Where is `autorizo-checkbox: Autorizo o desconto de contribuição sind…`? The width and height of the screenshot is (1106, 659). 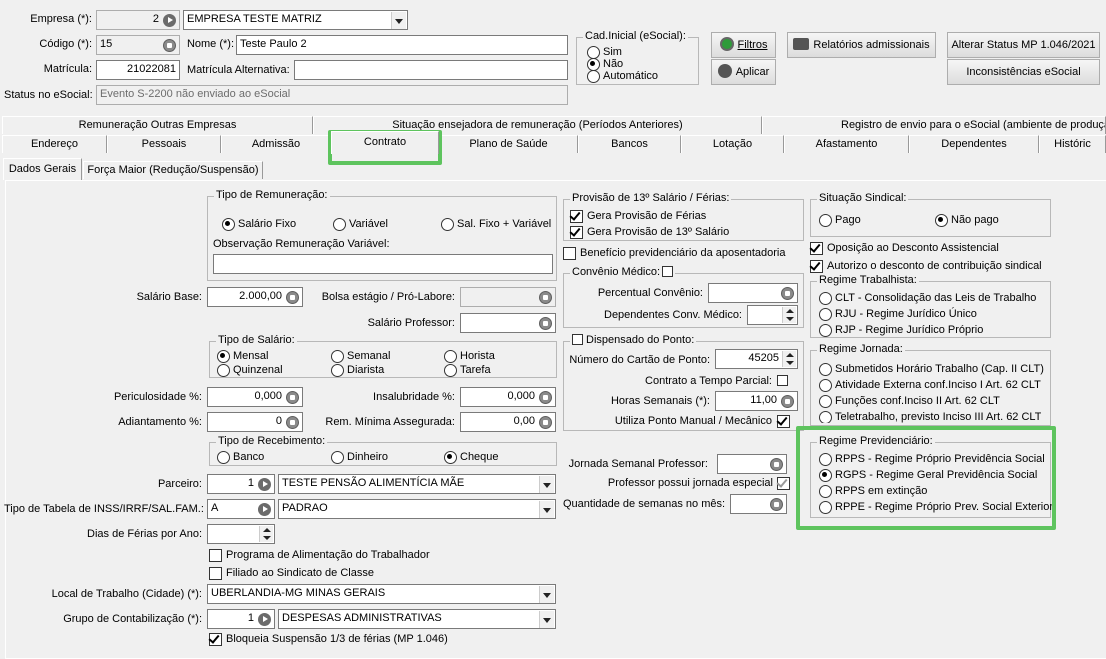
autorizo-checkbox: Autorizo o desconto de contribuição sind… is located at coordinates (926, 266).